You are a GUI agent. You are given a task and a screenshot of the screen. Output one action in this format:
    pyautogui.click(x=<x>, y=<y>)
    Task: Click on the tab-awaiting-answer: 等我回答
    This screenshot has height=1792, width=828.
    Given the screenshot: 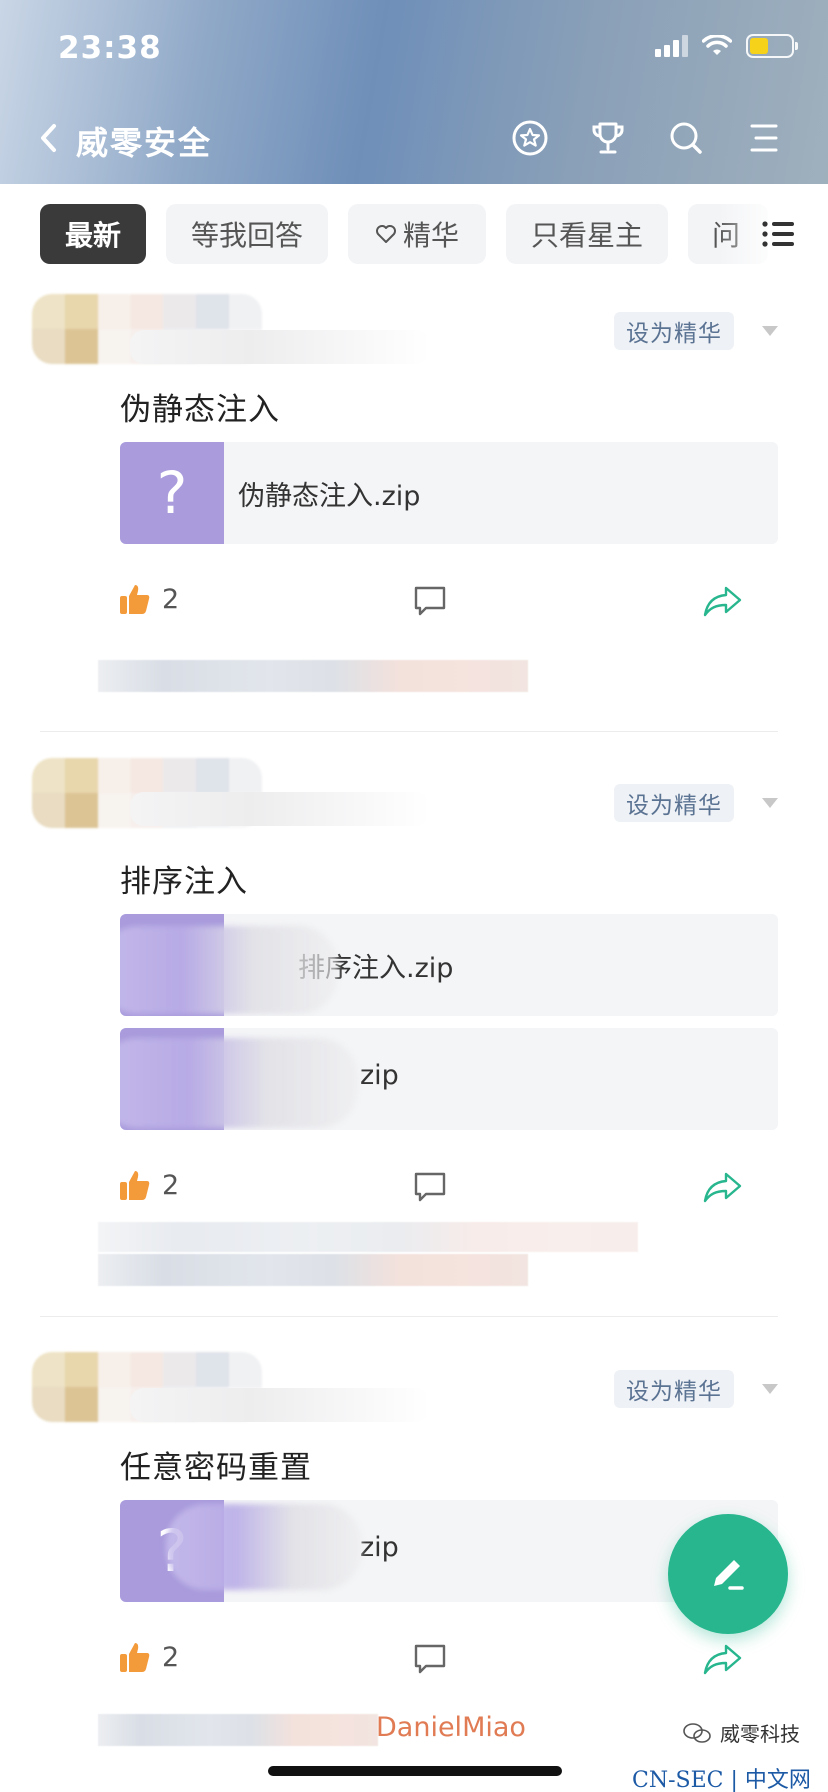 What is the action you would take?
    pyautogui.click(x=247, y=234)
    